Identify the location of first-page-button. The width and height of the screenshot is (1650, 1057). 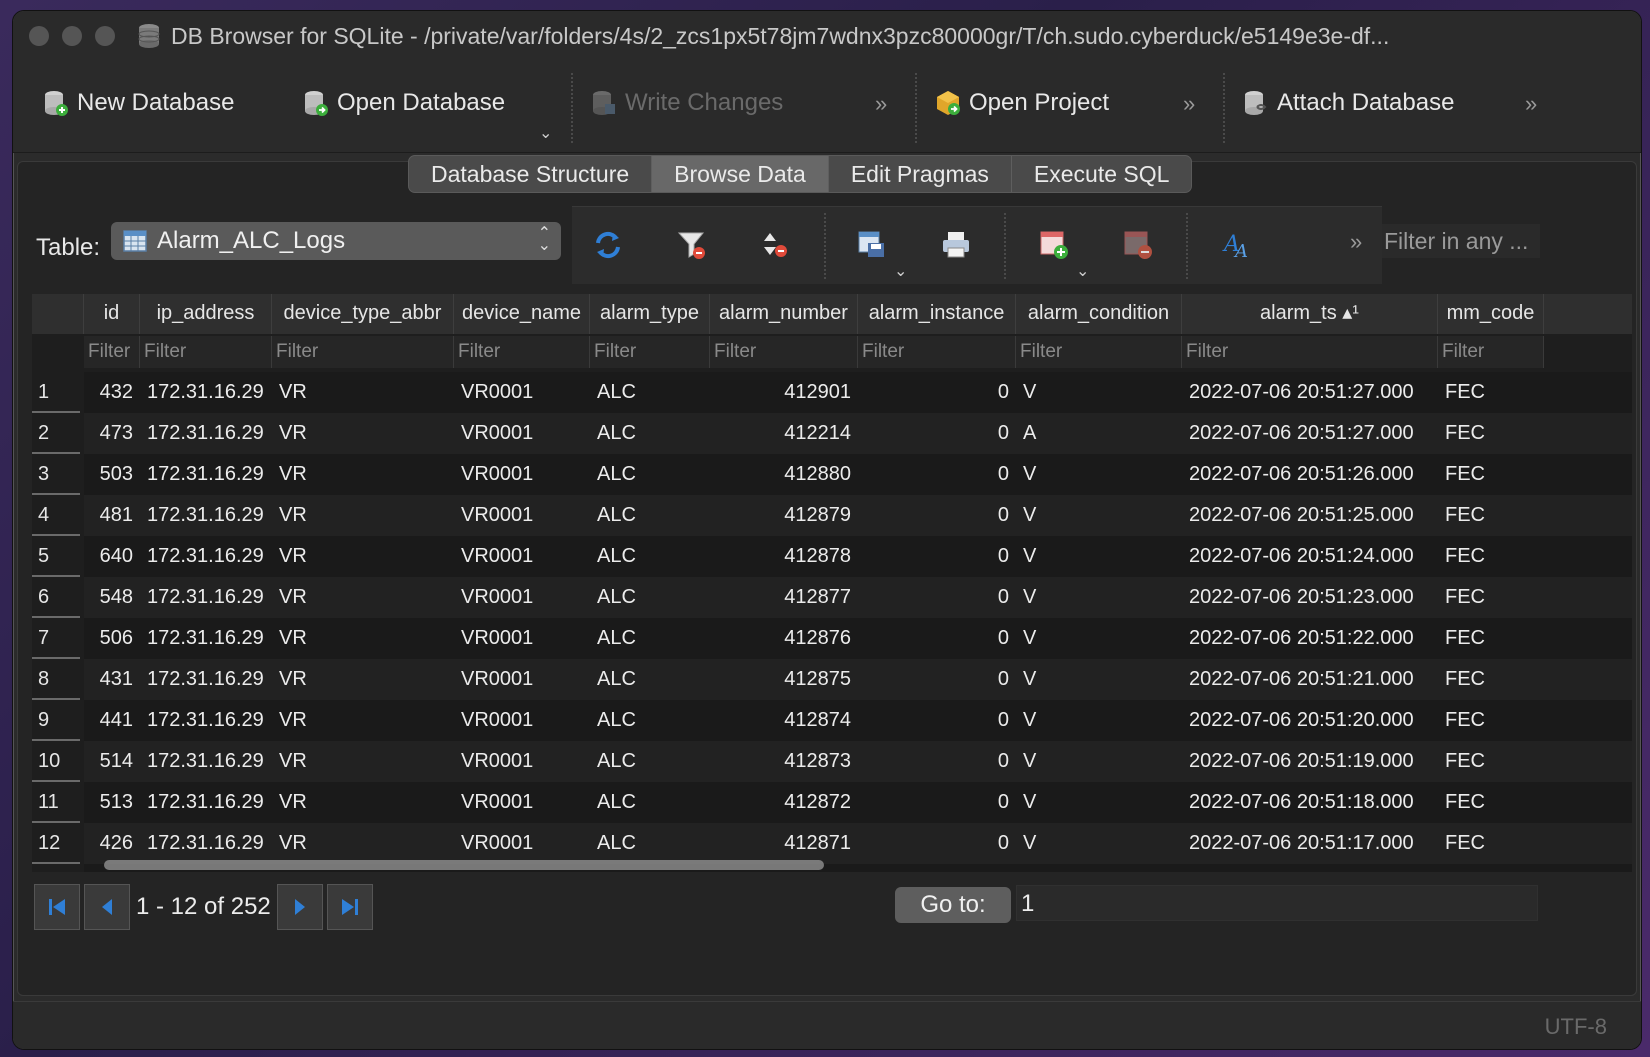
(57, 907).